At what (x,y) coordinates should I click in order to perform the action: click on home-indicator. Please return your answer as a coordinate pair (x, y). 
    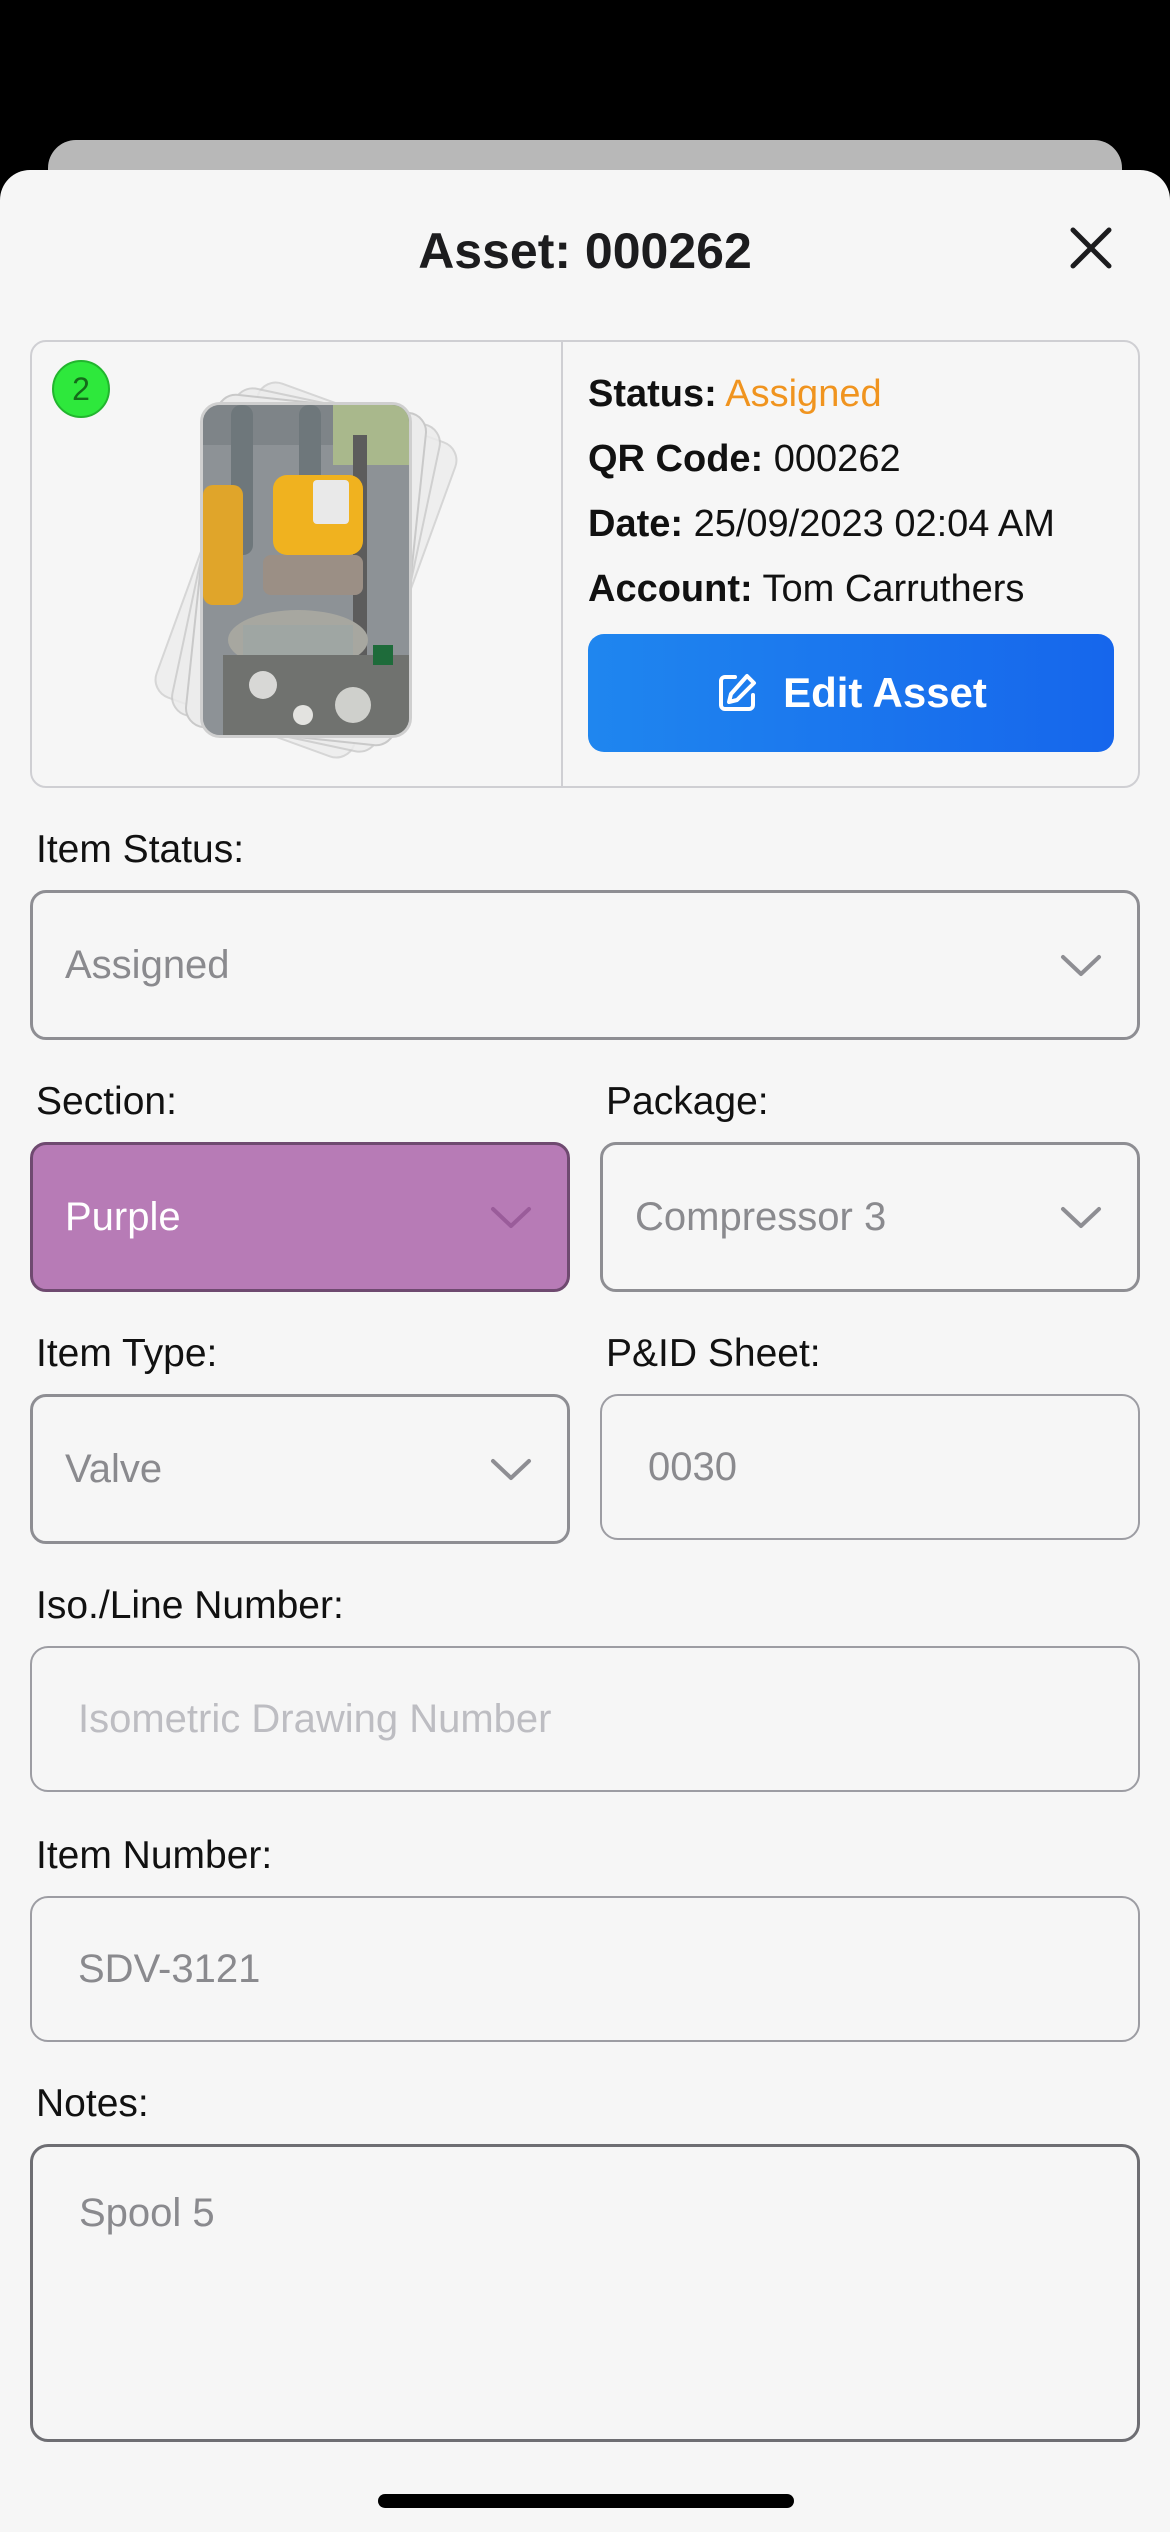
    Looking at the image, I should click on (586, 2501).